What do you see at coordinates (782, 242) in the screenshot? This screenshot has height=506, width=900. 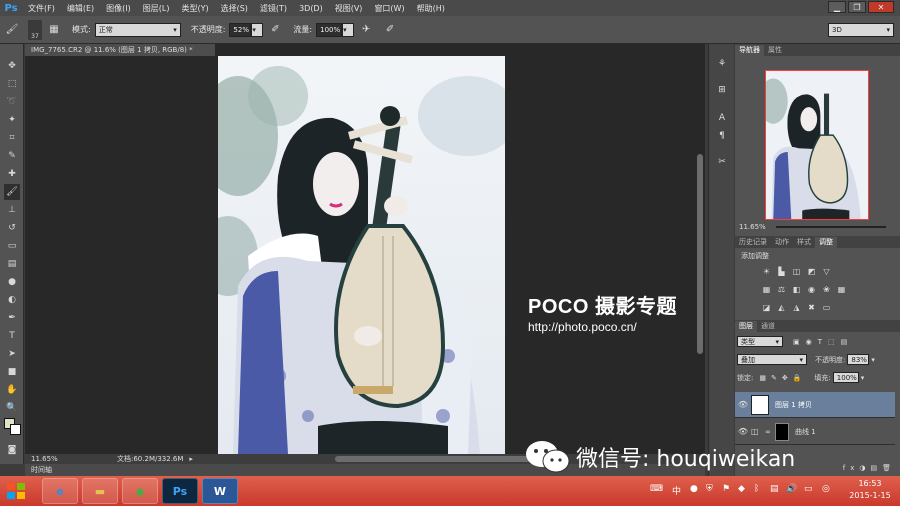 I see `tab-actions: 动作` at bounding box center [782, 242].